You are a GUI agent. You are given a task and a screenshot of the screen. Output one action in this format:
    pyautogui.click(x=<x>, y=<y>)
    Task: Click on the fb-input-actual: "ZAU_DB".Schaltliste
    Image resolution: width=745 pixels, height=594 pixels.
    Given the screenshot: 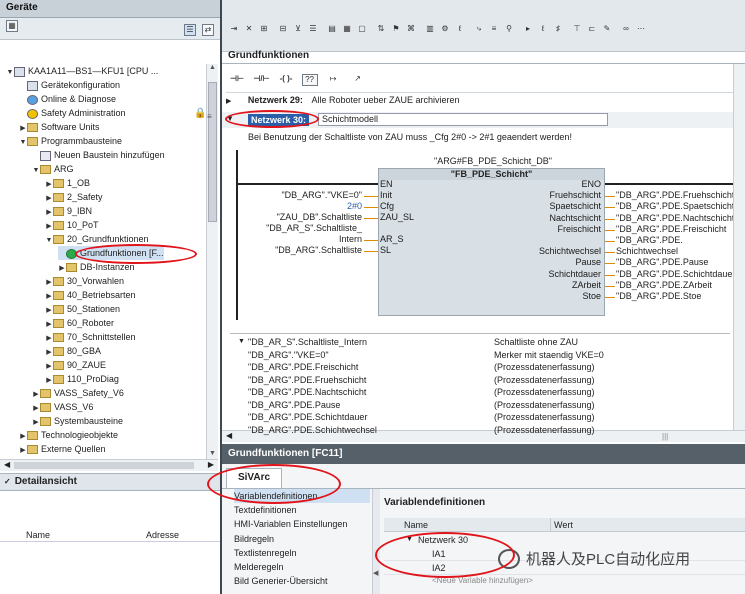 What is the action you would take?
    pyautogui.click(x=319, y=217)
    